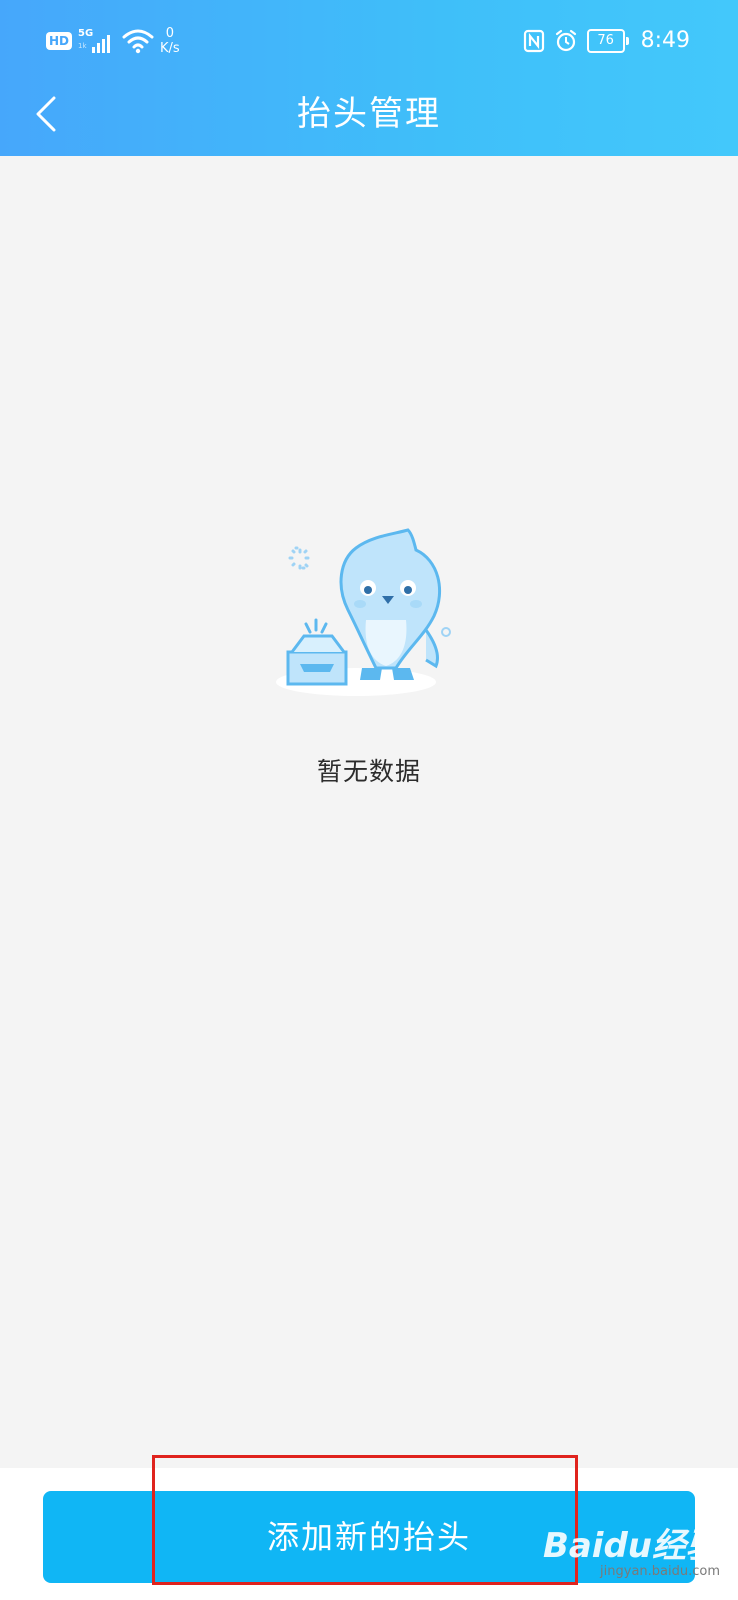 This screenshot has height=1600, width=738. Describe the element at coordinates (368, 771) in the screenshot. I see `empty-message: 暂无数据` at that location.